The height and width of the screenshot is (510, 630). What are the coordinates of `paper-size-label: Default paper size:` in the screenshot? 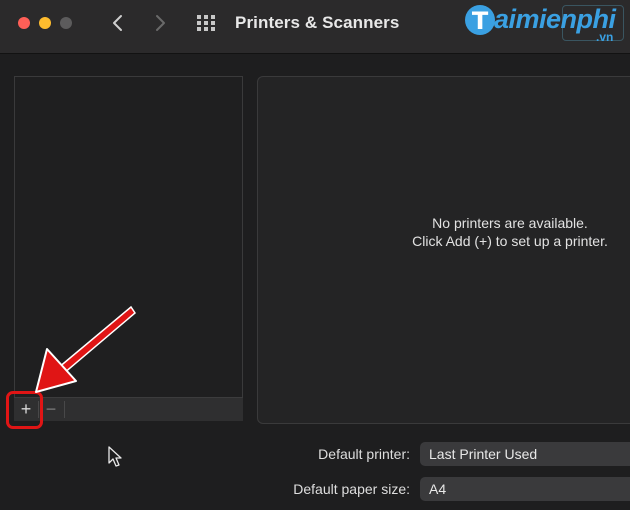 It's located at (351, 489).